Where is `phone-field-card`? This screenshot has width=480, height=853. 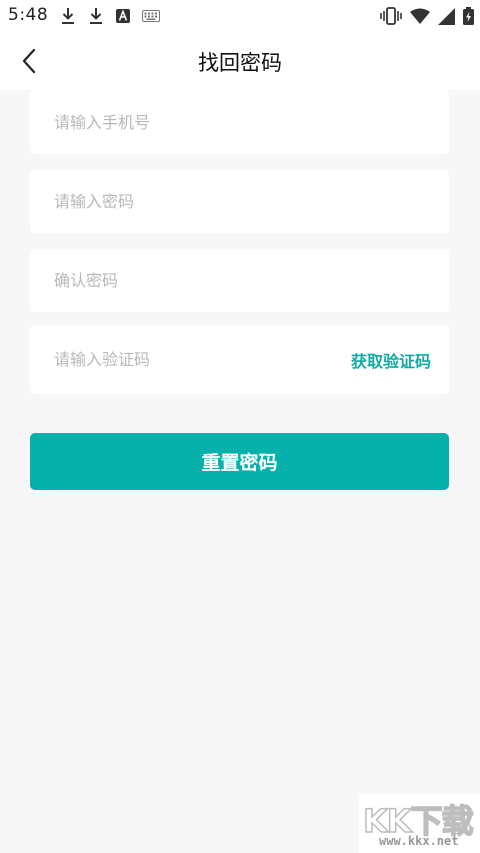 phone-field-card is located at coordinates (239, 122).